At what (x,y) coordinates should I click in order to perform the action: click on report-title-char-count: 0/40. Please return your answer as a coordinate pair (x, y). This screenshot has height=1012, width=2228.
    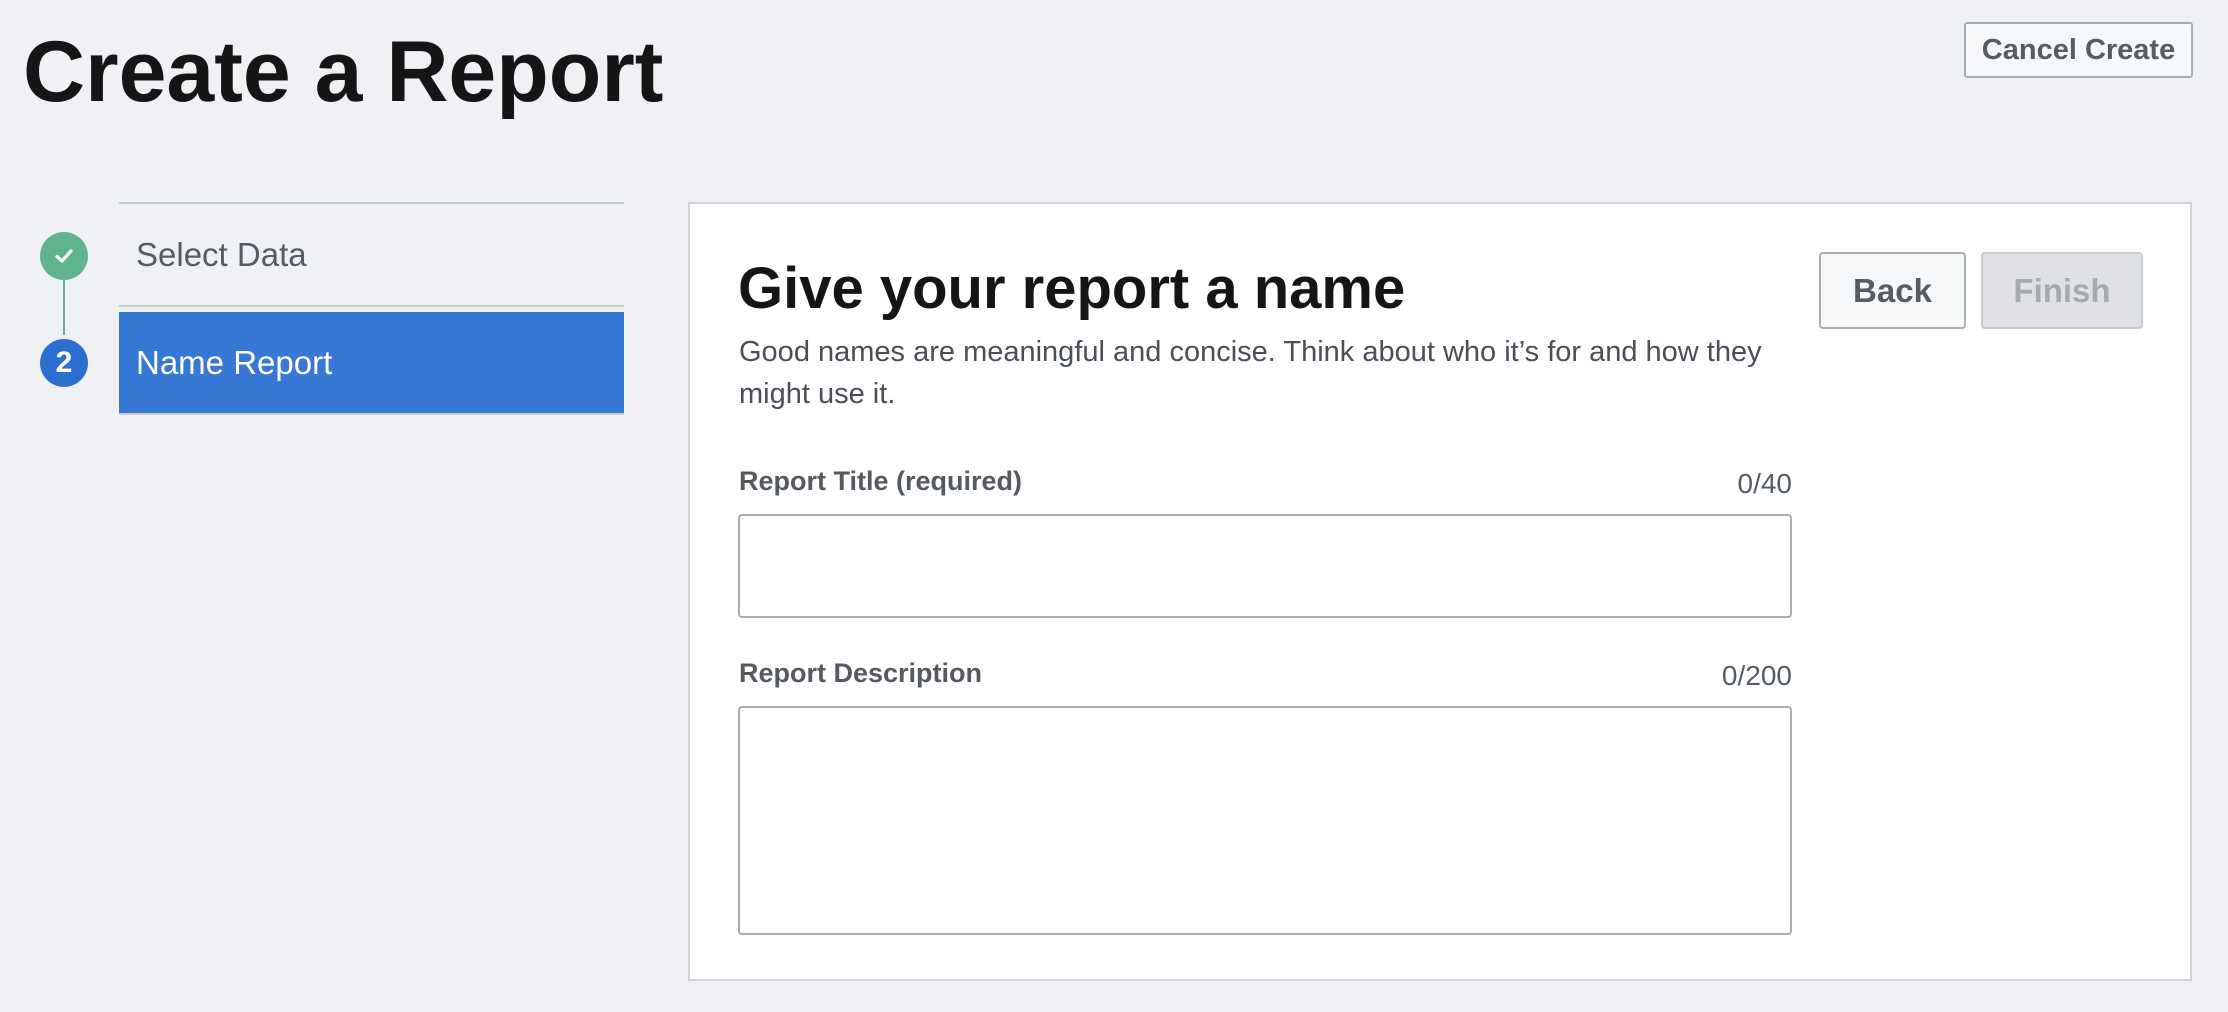
    Looking at the image, I should click on (1765, 483).